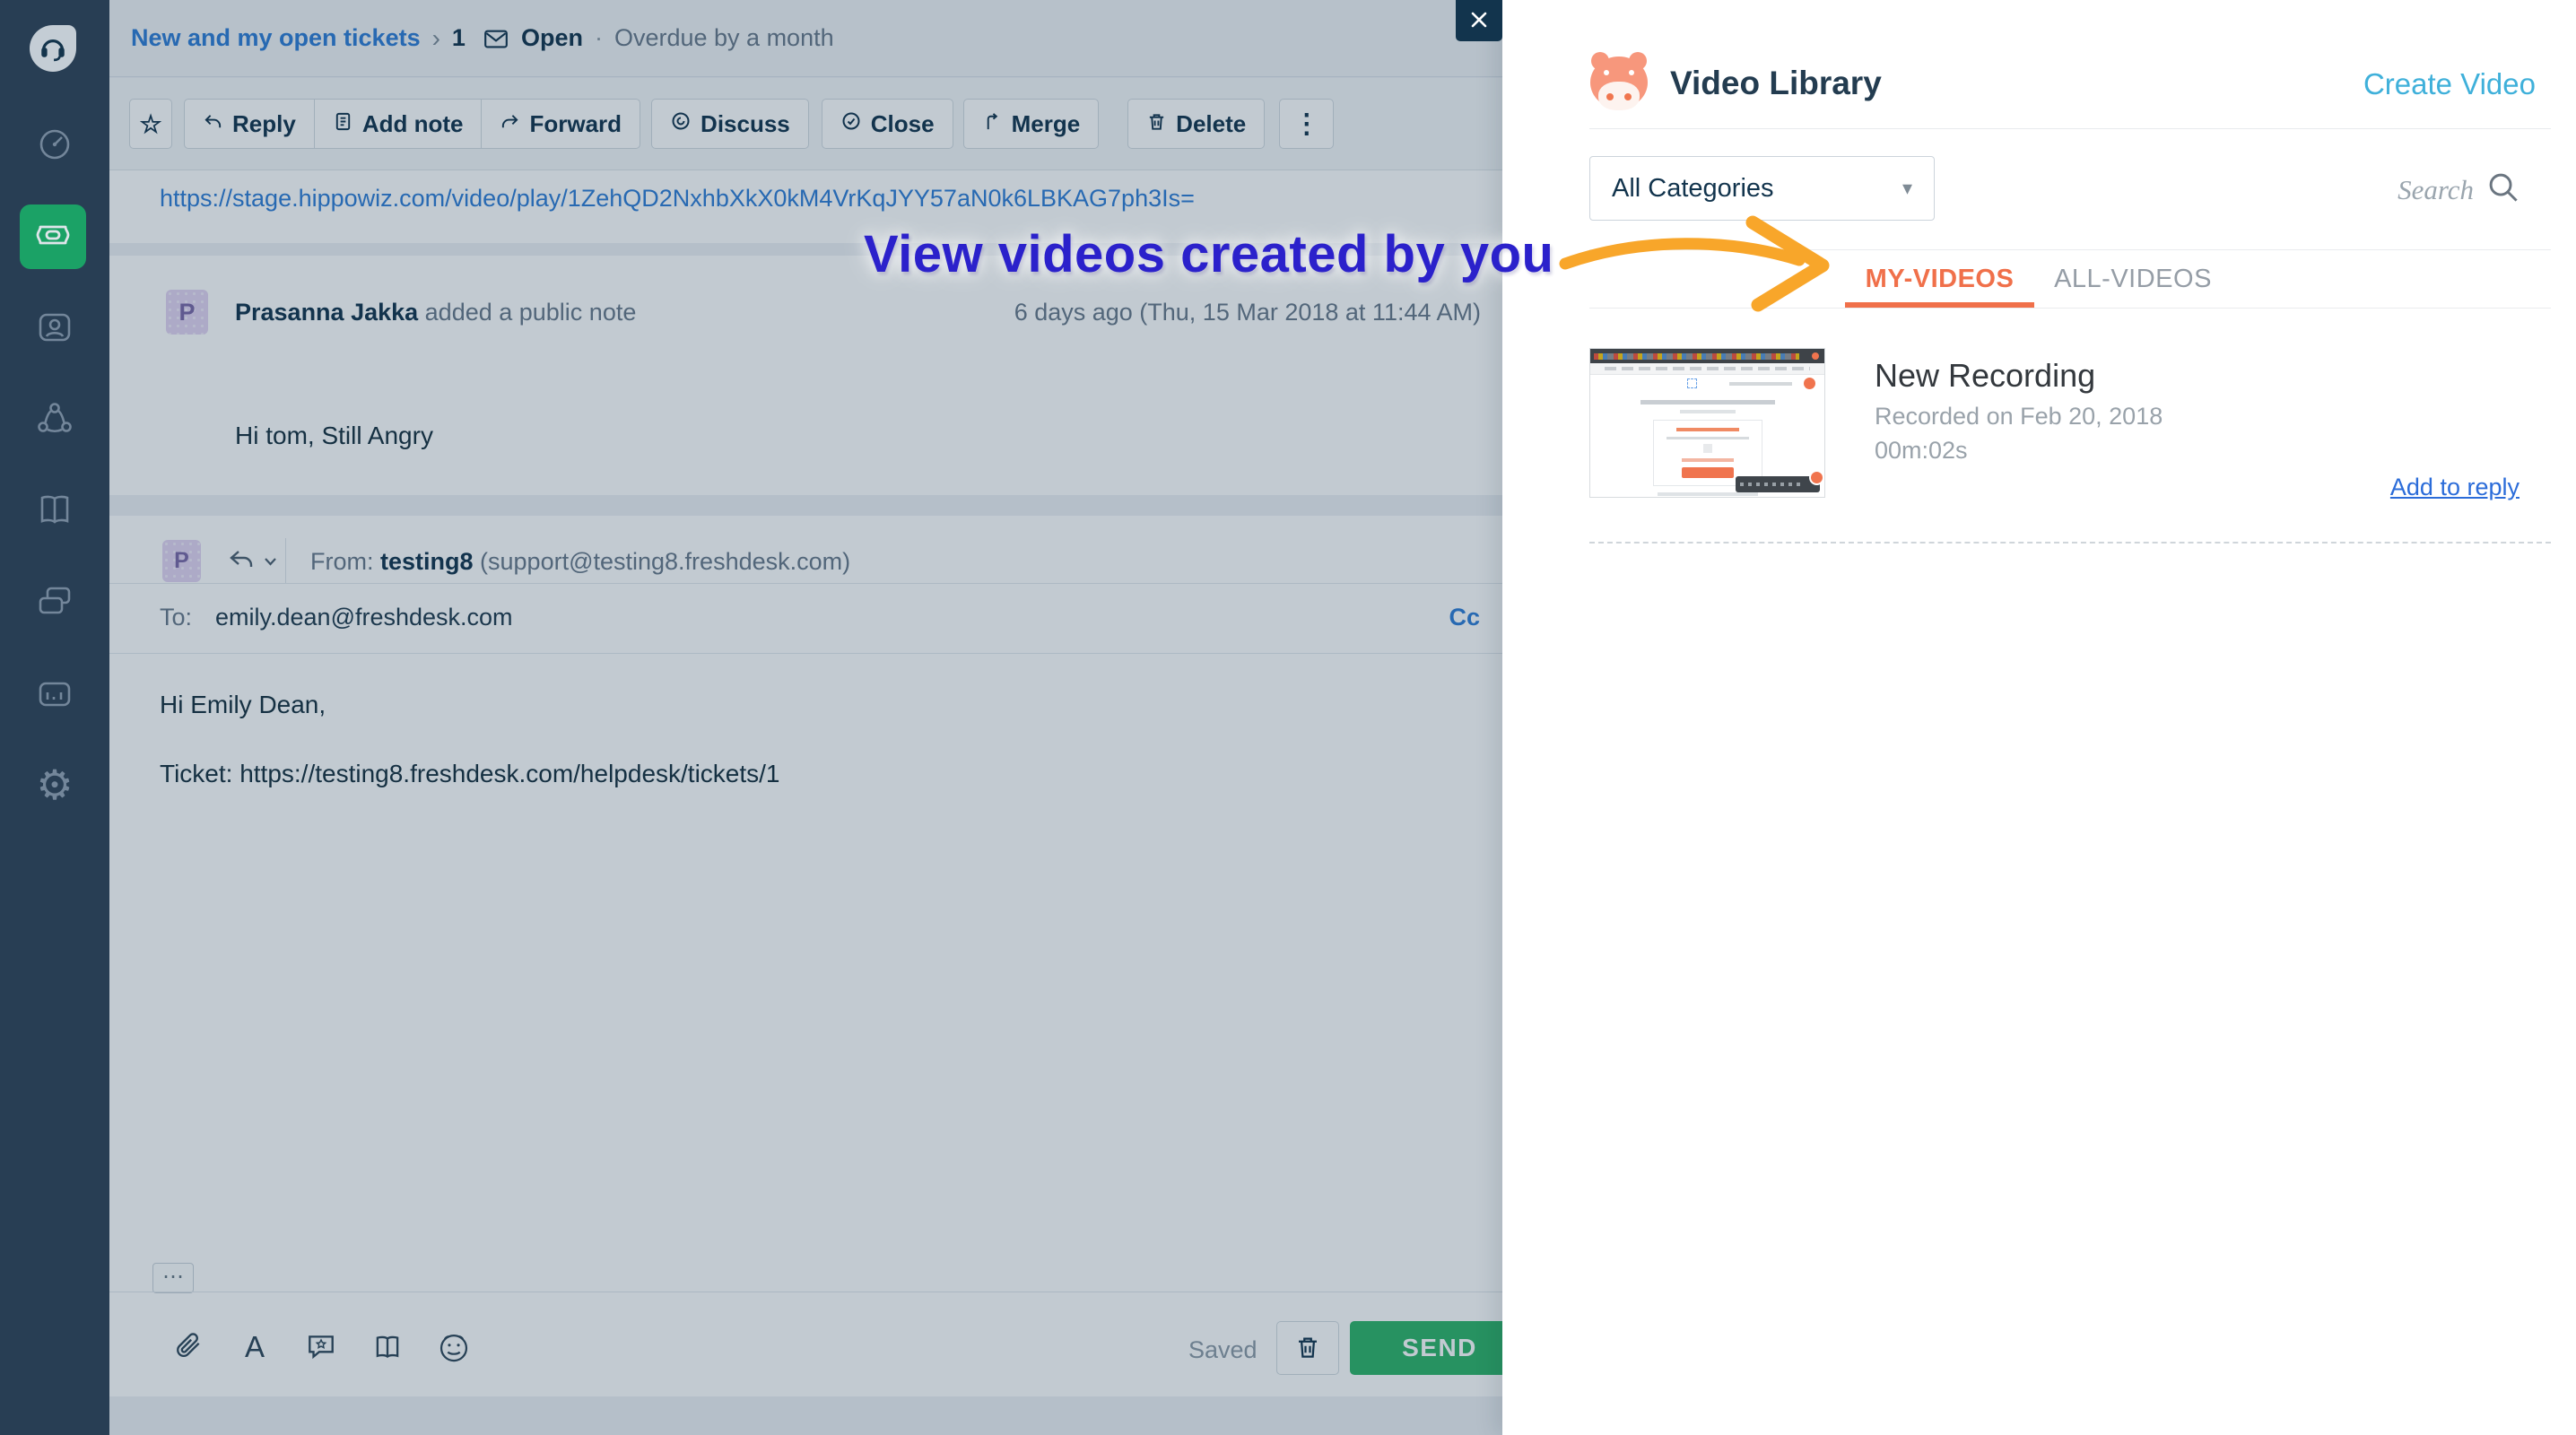  Describe the element at coordinates (264, 123) in the screenshot. I see `reply-label: Reply` at that location.